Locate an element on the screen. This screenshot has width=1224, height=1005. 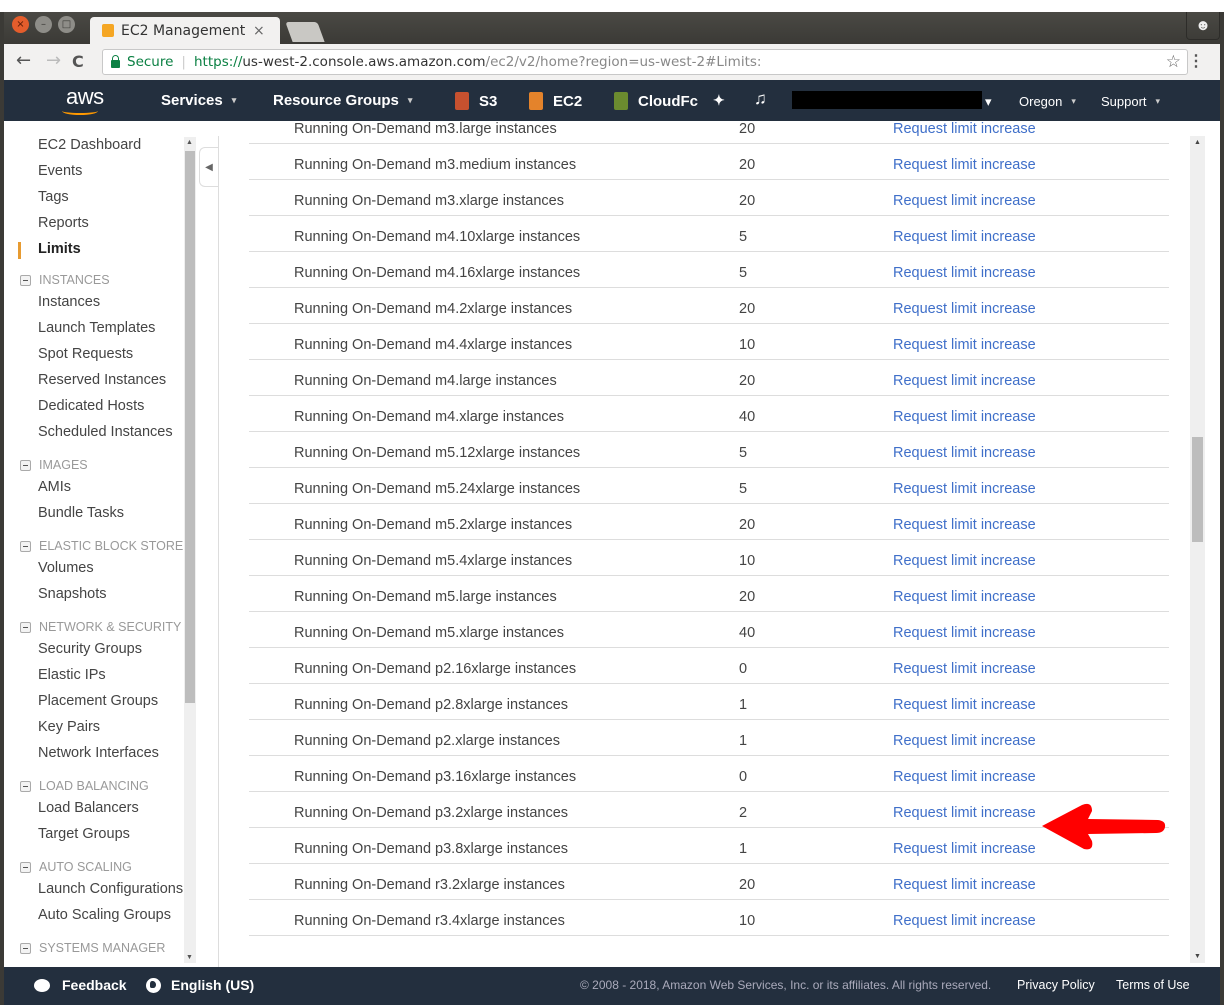
sidebar-item-launch-configurations: Launch Configurations is located at coordinates (110, 889).